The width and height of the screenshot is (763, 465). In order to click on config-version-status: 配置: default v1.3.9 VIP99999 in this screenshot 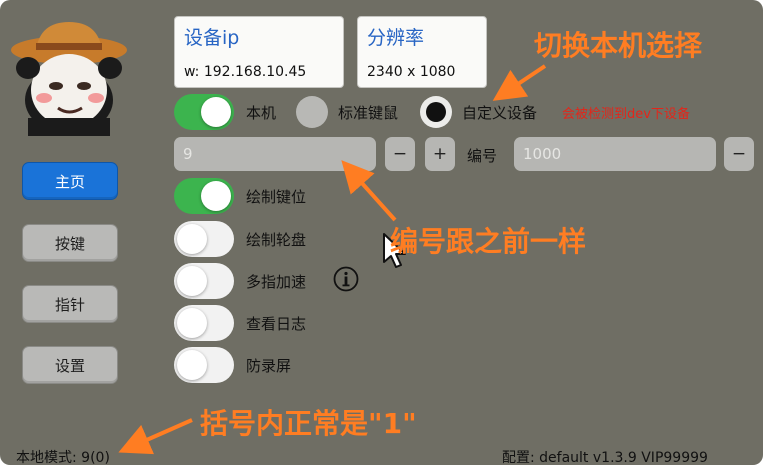, I will do `click(605, 457)`.